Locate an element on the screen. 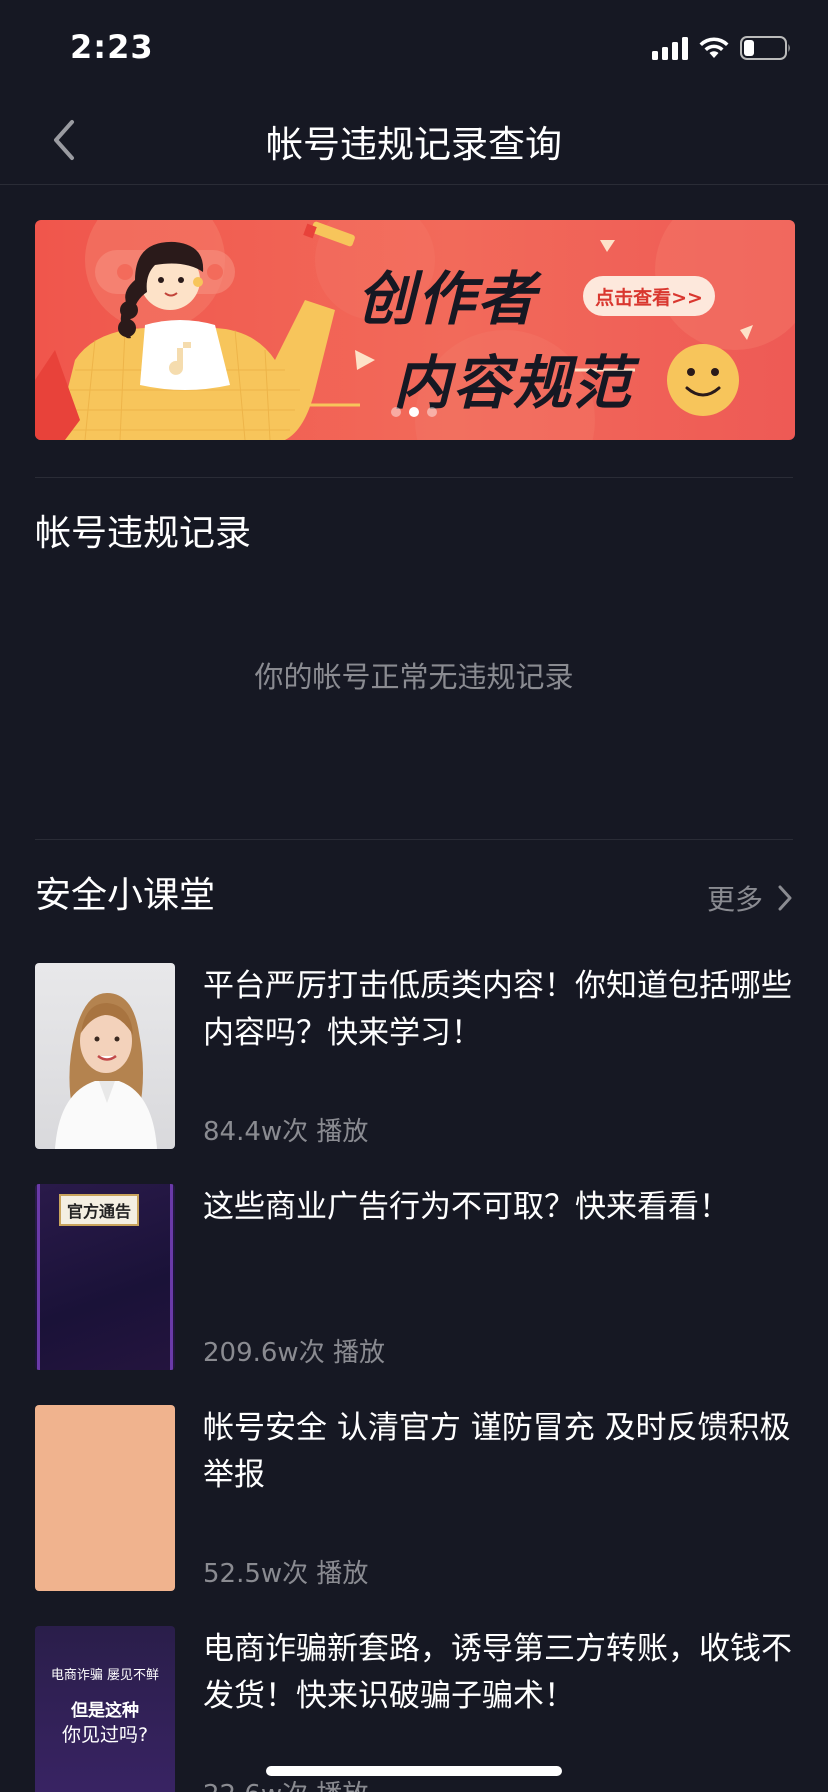  thumb-text: 你见过吗? is located at coordinates (105, 1735).